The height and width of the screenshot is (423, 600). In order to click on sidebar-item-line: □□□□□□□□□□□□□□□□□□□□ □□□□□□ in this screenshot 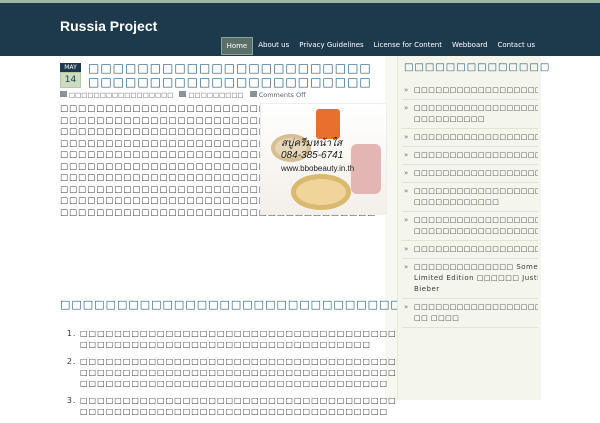, I will do `click(476, 173)`.